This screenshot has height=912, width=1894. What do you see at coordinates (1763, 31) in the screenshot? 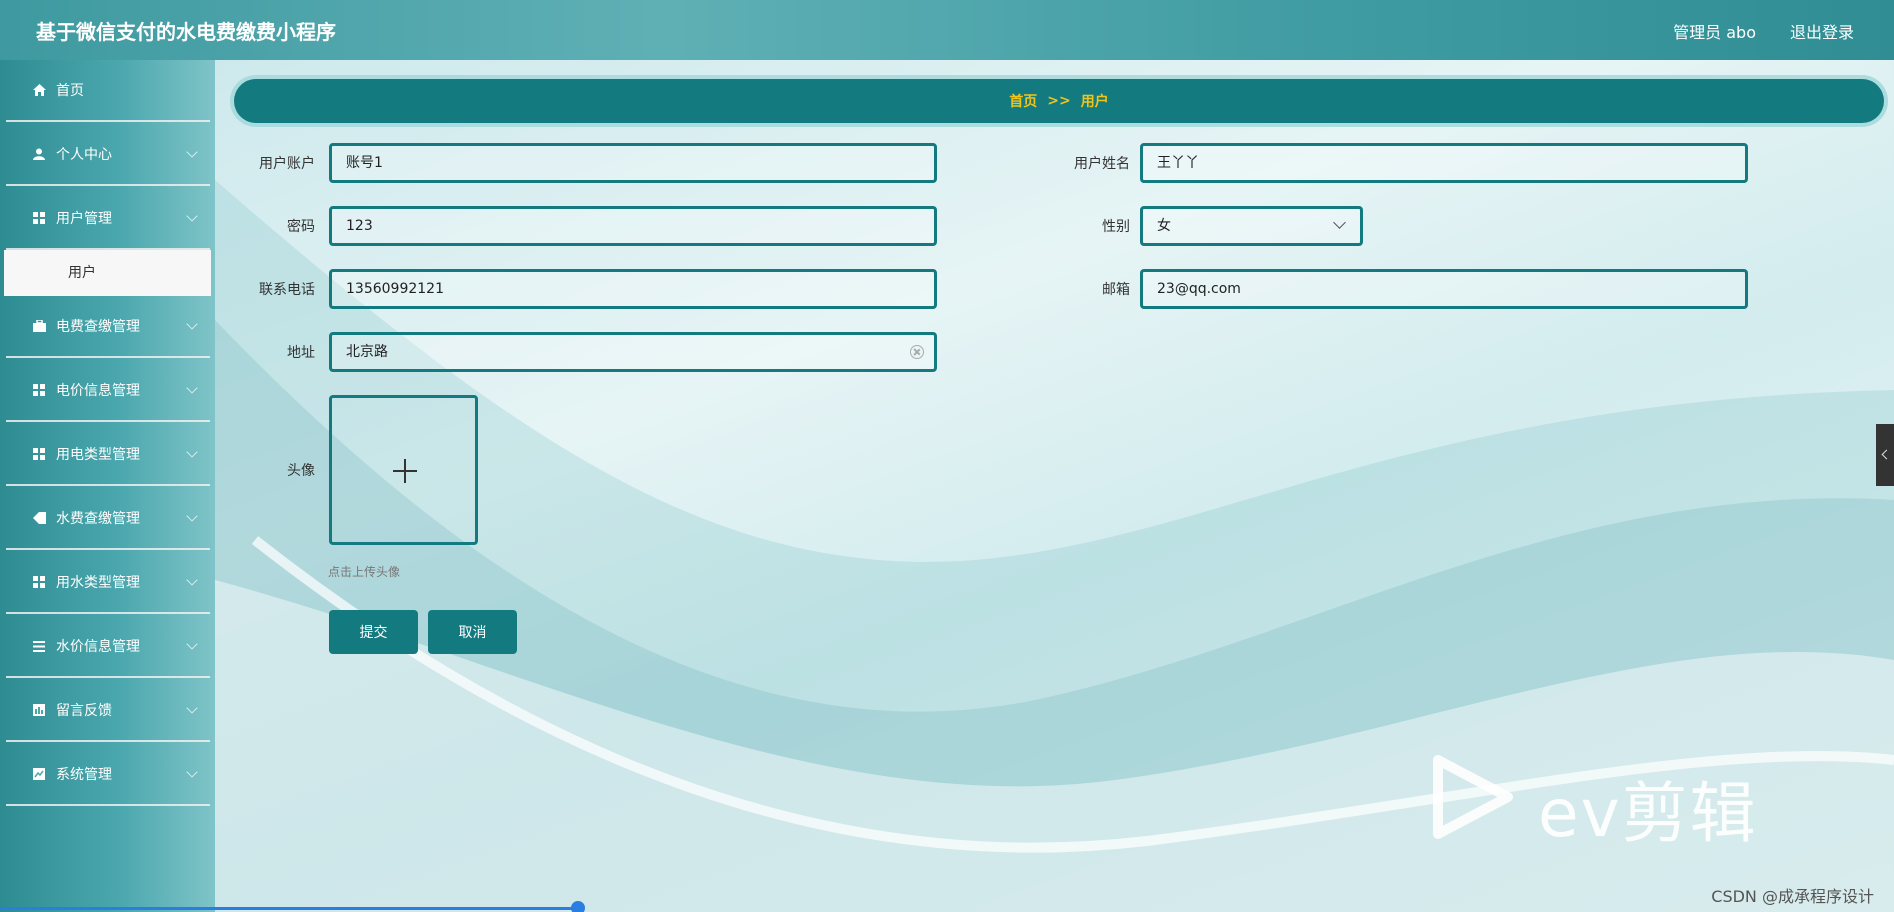
I see `header-actions: 管理员 abo 退出登录` at bounding box center [1763, 31].